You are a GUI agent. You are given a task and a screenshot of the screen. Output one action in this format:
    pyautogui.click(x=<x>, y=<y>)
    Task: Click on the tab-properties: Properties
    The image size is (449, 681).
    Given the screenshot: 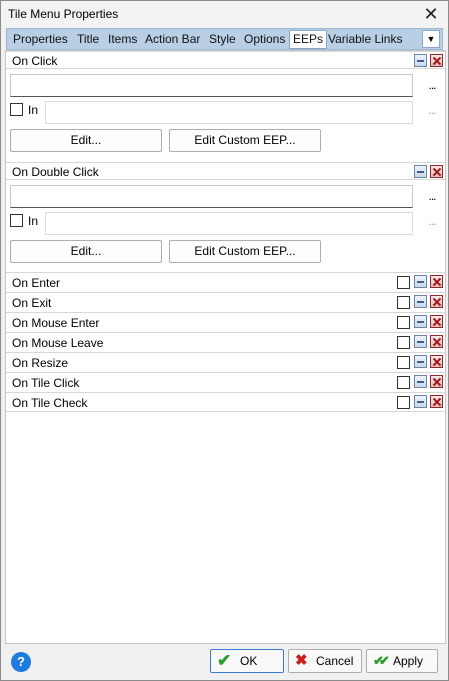 What is the action you would take?
    pyautogui.click(x=40, y=39)
    